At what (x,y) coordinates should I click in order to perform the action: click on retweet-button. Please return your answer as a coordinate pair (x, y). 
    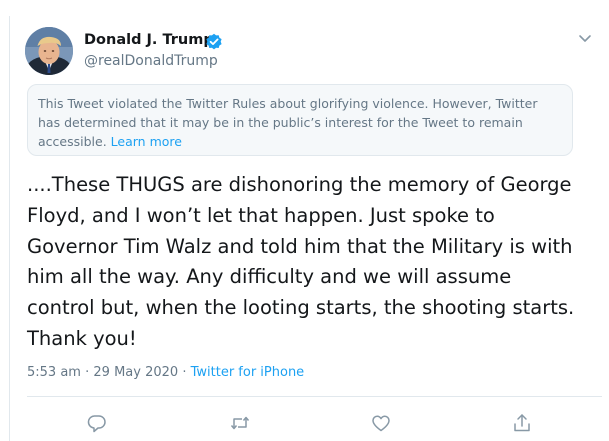
    Looking at the image, I should click on (240, 423).